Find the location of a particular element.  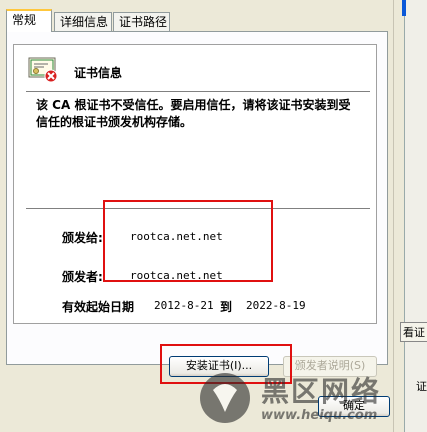

issued-by-label: 颁发者: is located at coordinates (82, 277).